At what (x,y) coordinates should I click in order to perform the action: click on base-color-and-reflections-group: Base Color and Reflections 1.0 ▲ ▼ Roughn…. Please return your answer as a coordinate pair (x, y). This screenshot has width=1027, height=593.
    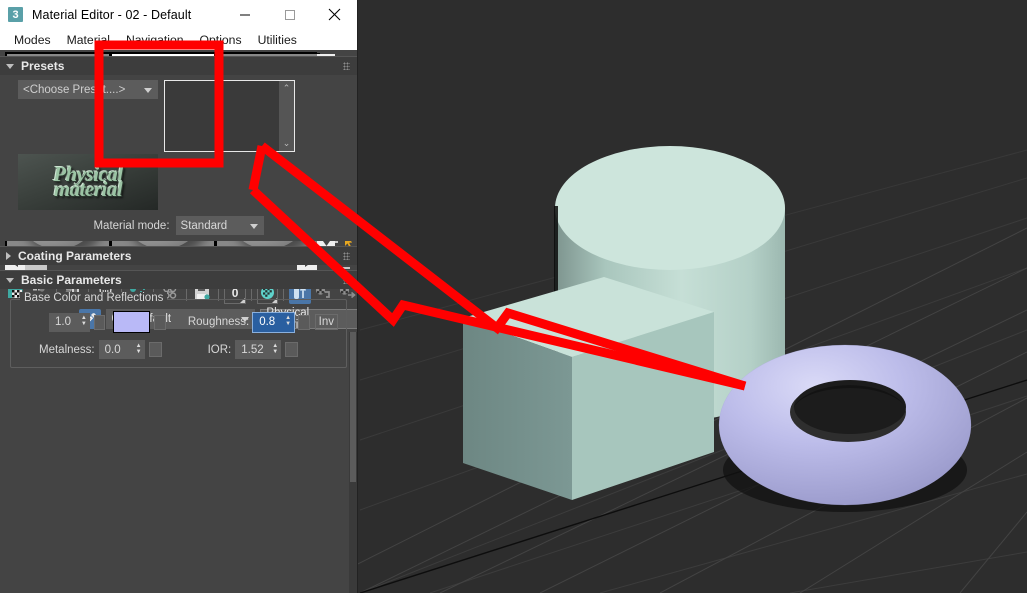
    Looking at the image, I should click on (178, 330).